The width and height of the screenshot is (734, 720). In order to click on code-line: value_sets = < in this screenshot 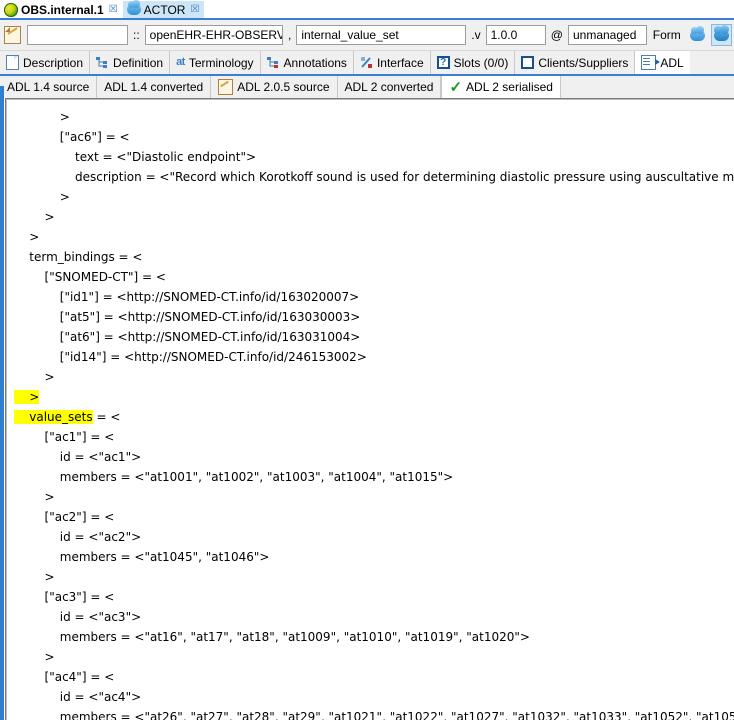, I will do `click(67, 417)`.